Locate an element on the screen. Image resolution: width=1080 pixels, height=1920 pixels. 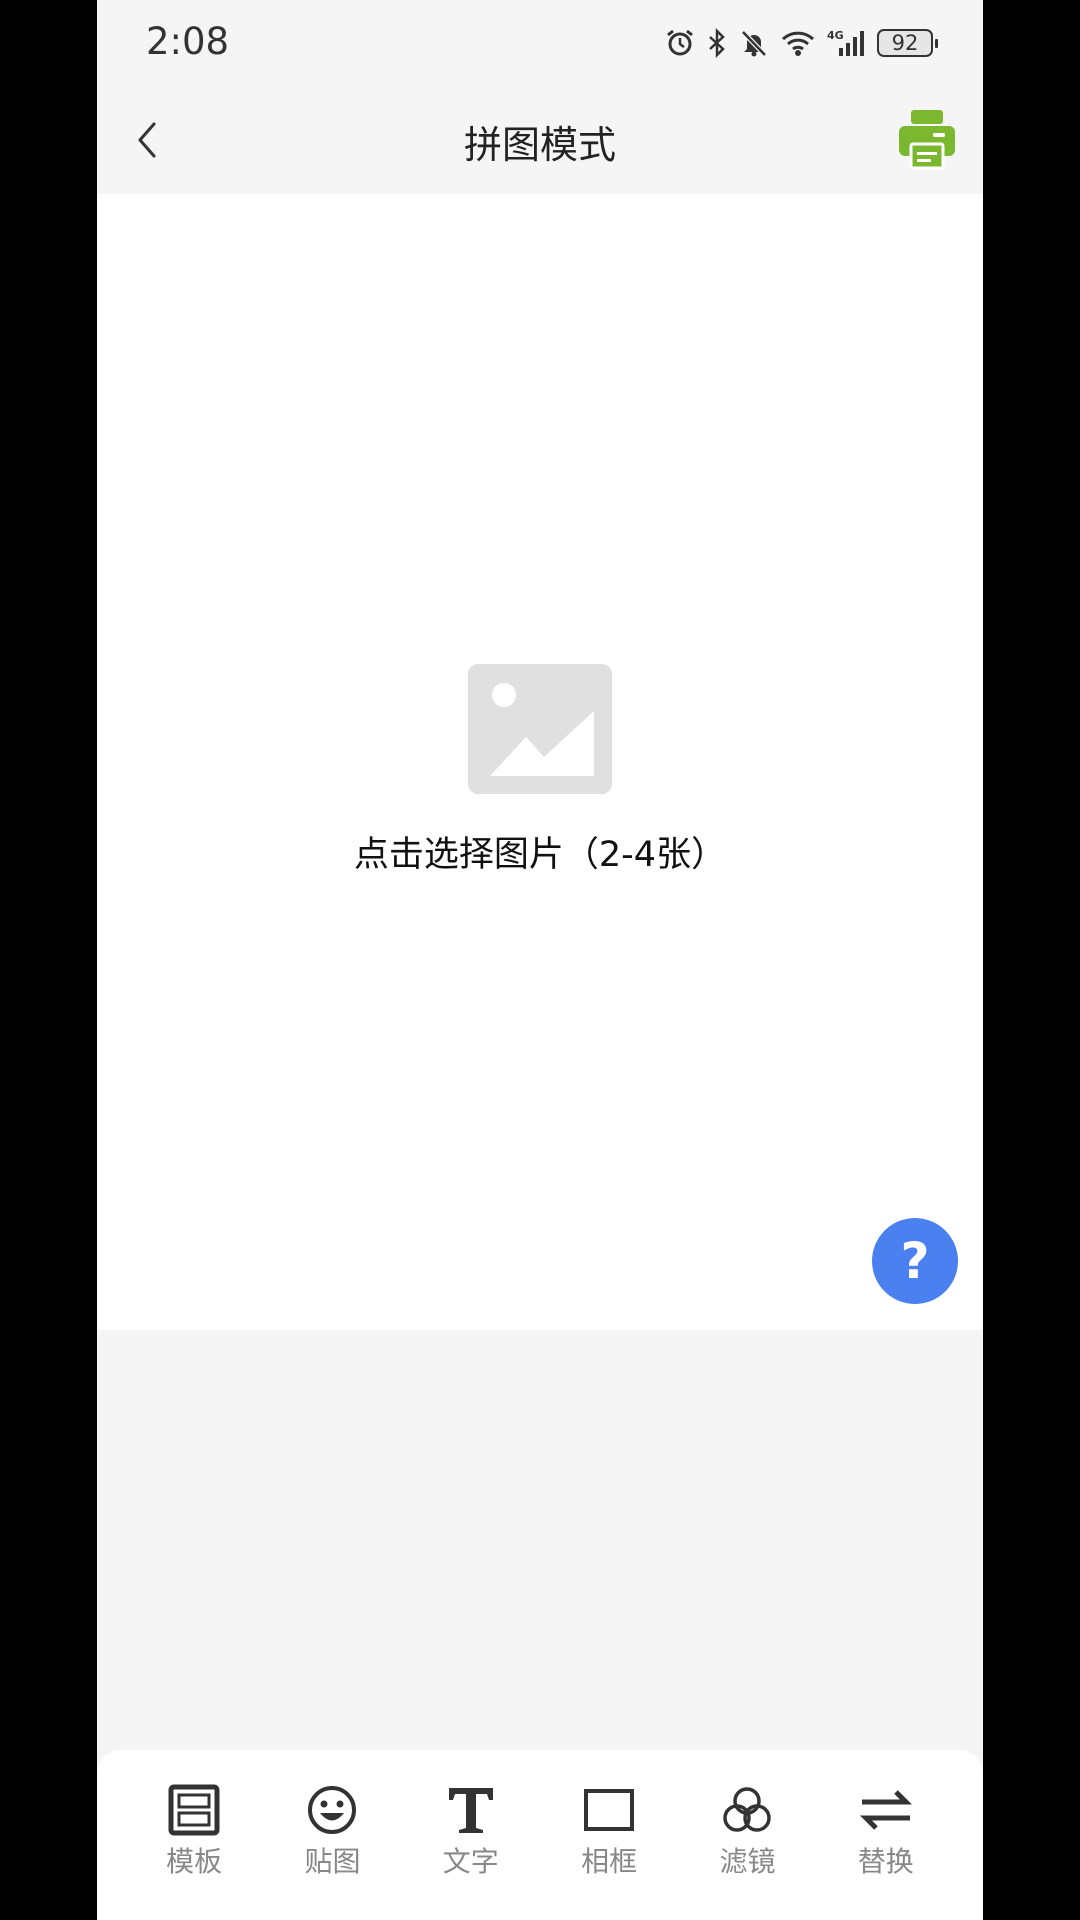
tool-text: 文字 is located at coordinates (471, 1835).